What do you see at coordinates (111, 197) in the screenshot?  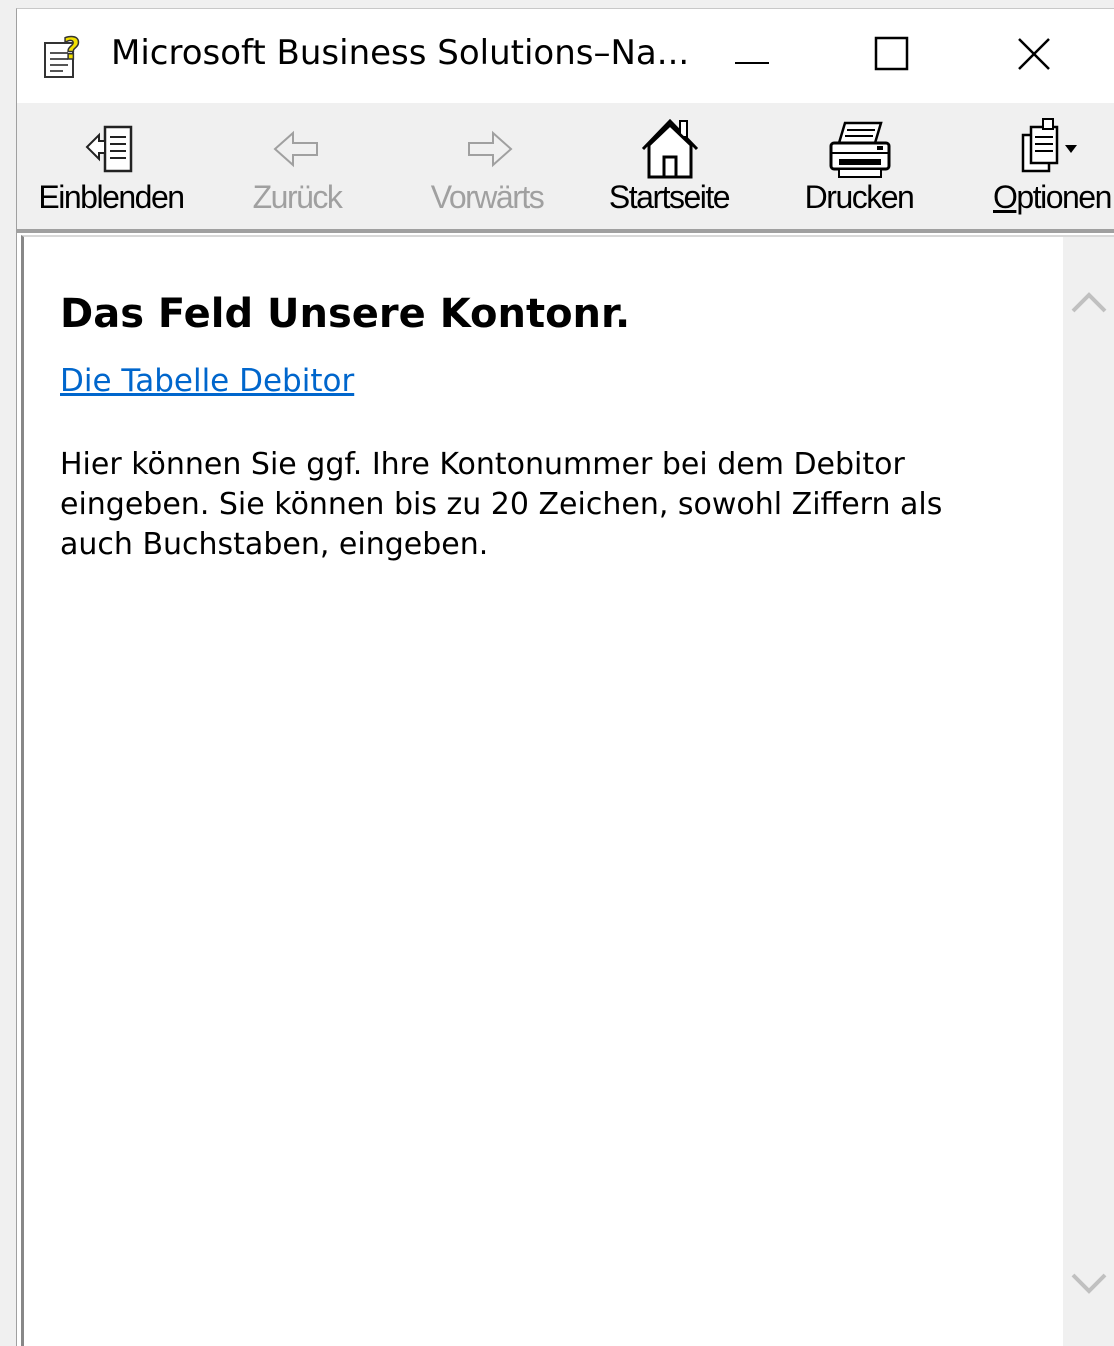 I see `toolbar-show-label: Einblenden` at bounding box center [111, 197].